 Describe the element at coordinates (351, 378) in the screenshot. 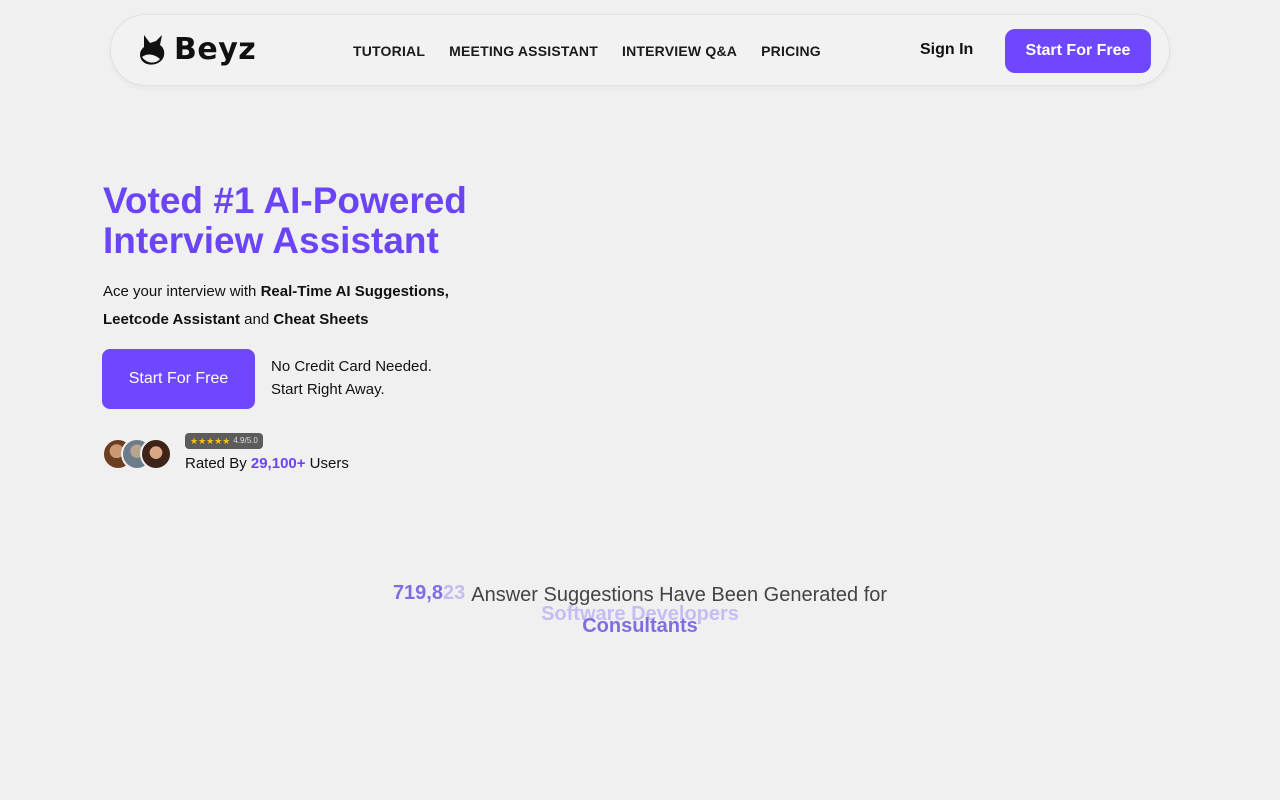

I see `no-credit-card-note: No Credit Card Needed. Start Right Away.` at that location.